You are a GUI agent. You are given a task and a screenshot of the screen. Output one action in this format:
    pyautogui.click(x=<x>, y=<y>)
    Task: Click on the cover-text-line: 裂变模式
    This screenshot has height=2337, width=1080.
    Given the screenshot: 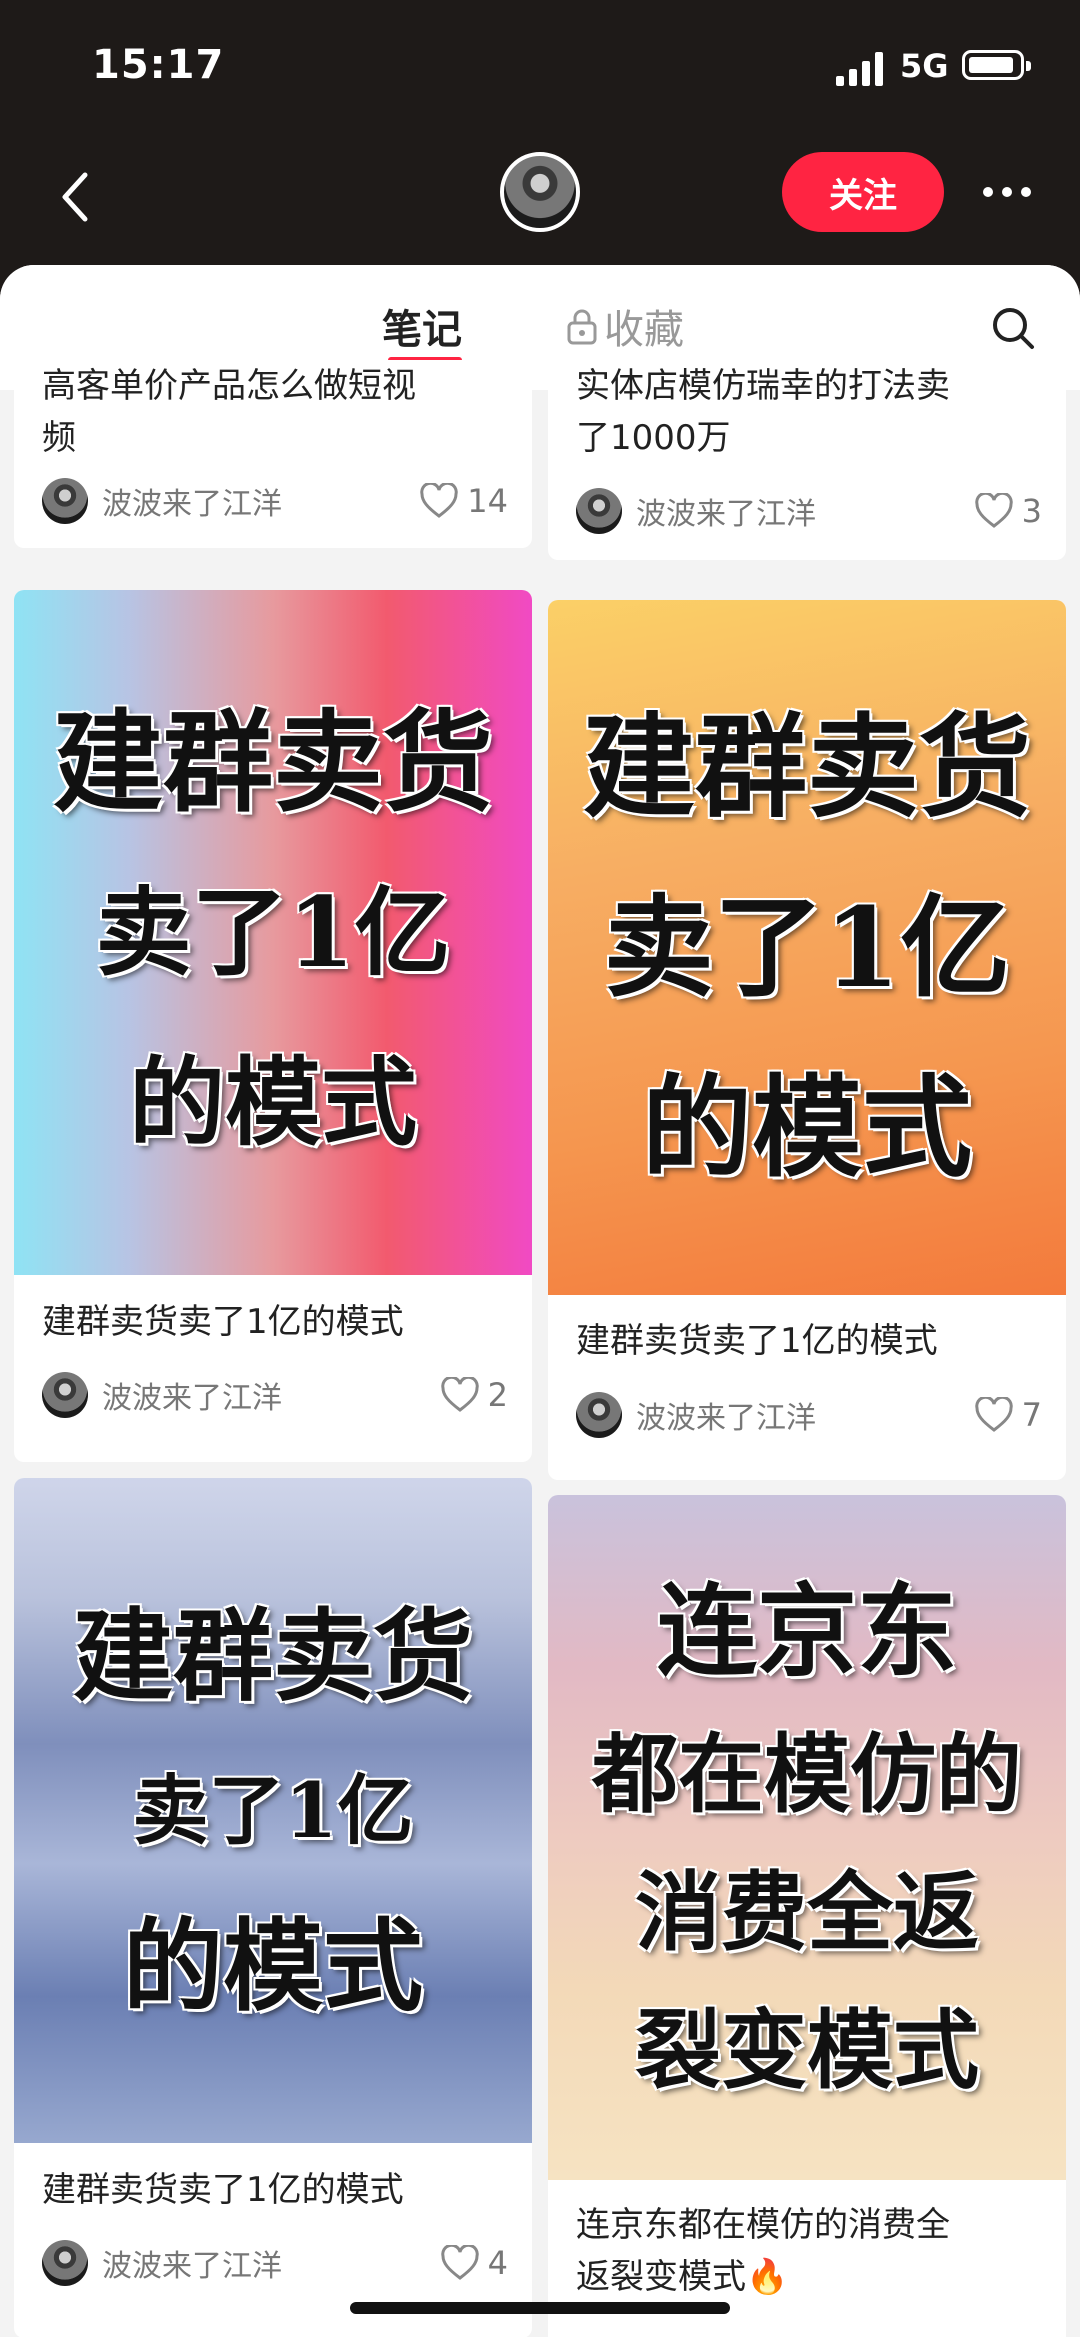 What is the action you would take?
    pyautogui.click(x=807, y=2050)
    